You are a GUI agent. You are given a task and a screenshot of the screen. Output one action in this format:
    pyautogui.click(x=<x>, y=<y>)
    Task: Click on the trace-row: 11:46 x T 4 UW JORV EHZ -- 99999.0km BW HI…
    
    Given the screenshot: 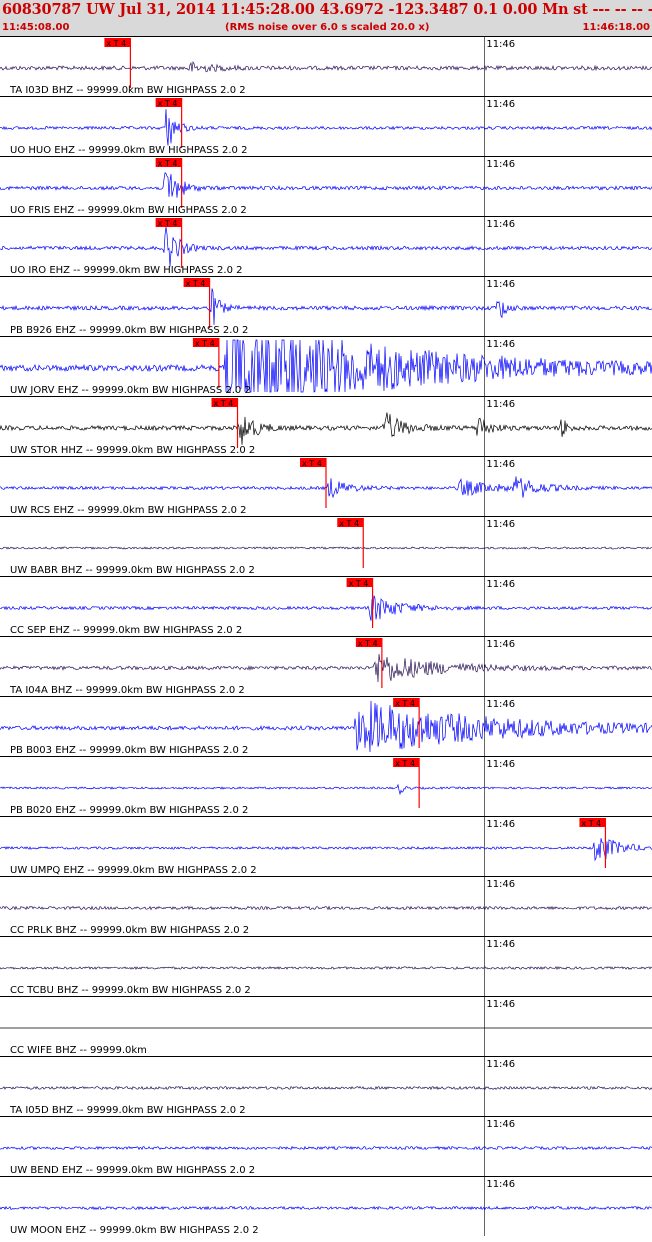 What is the action you would take?
    pyautogui.click(x=326, y=366)
    